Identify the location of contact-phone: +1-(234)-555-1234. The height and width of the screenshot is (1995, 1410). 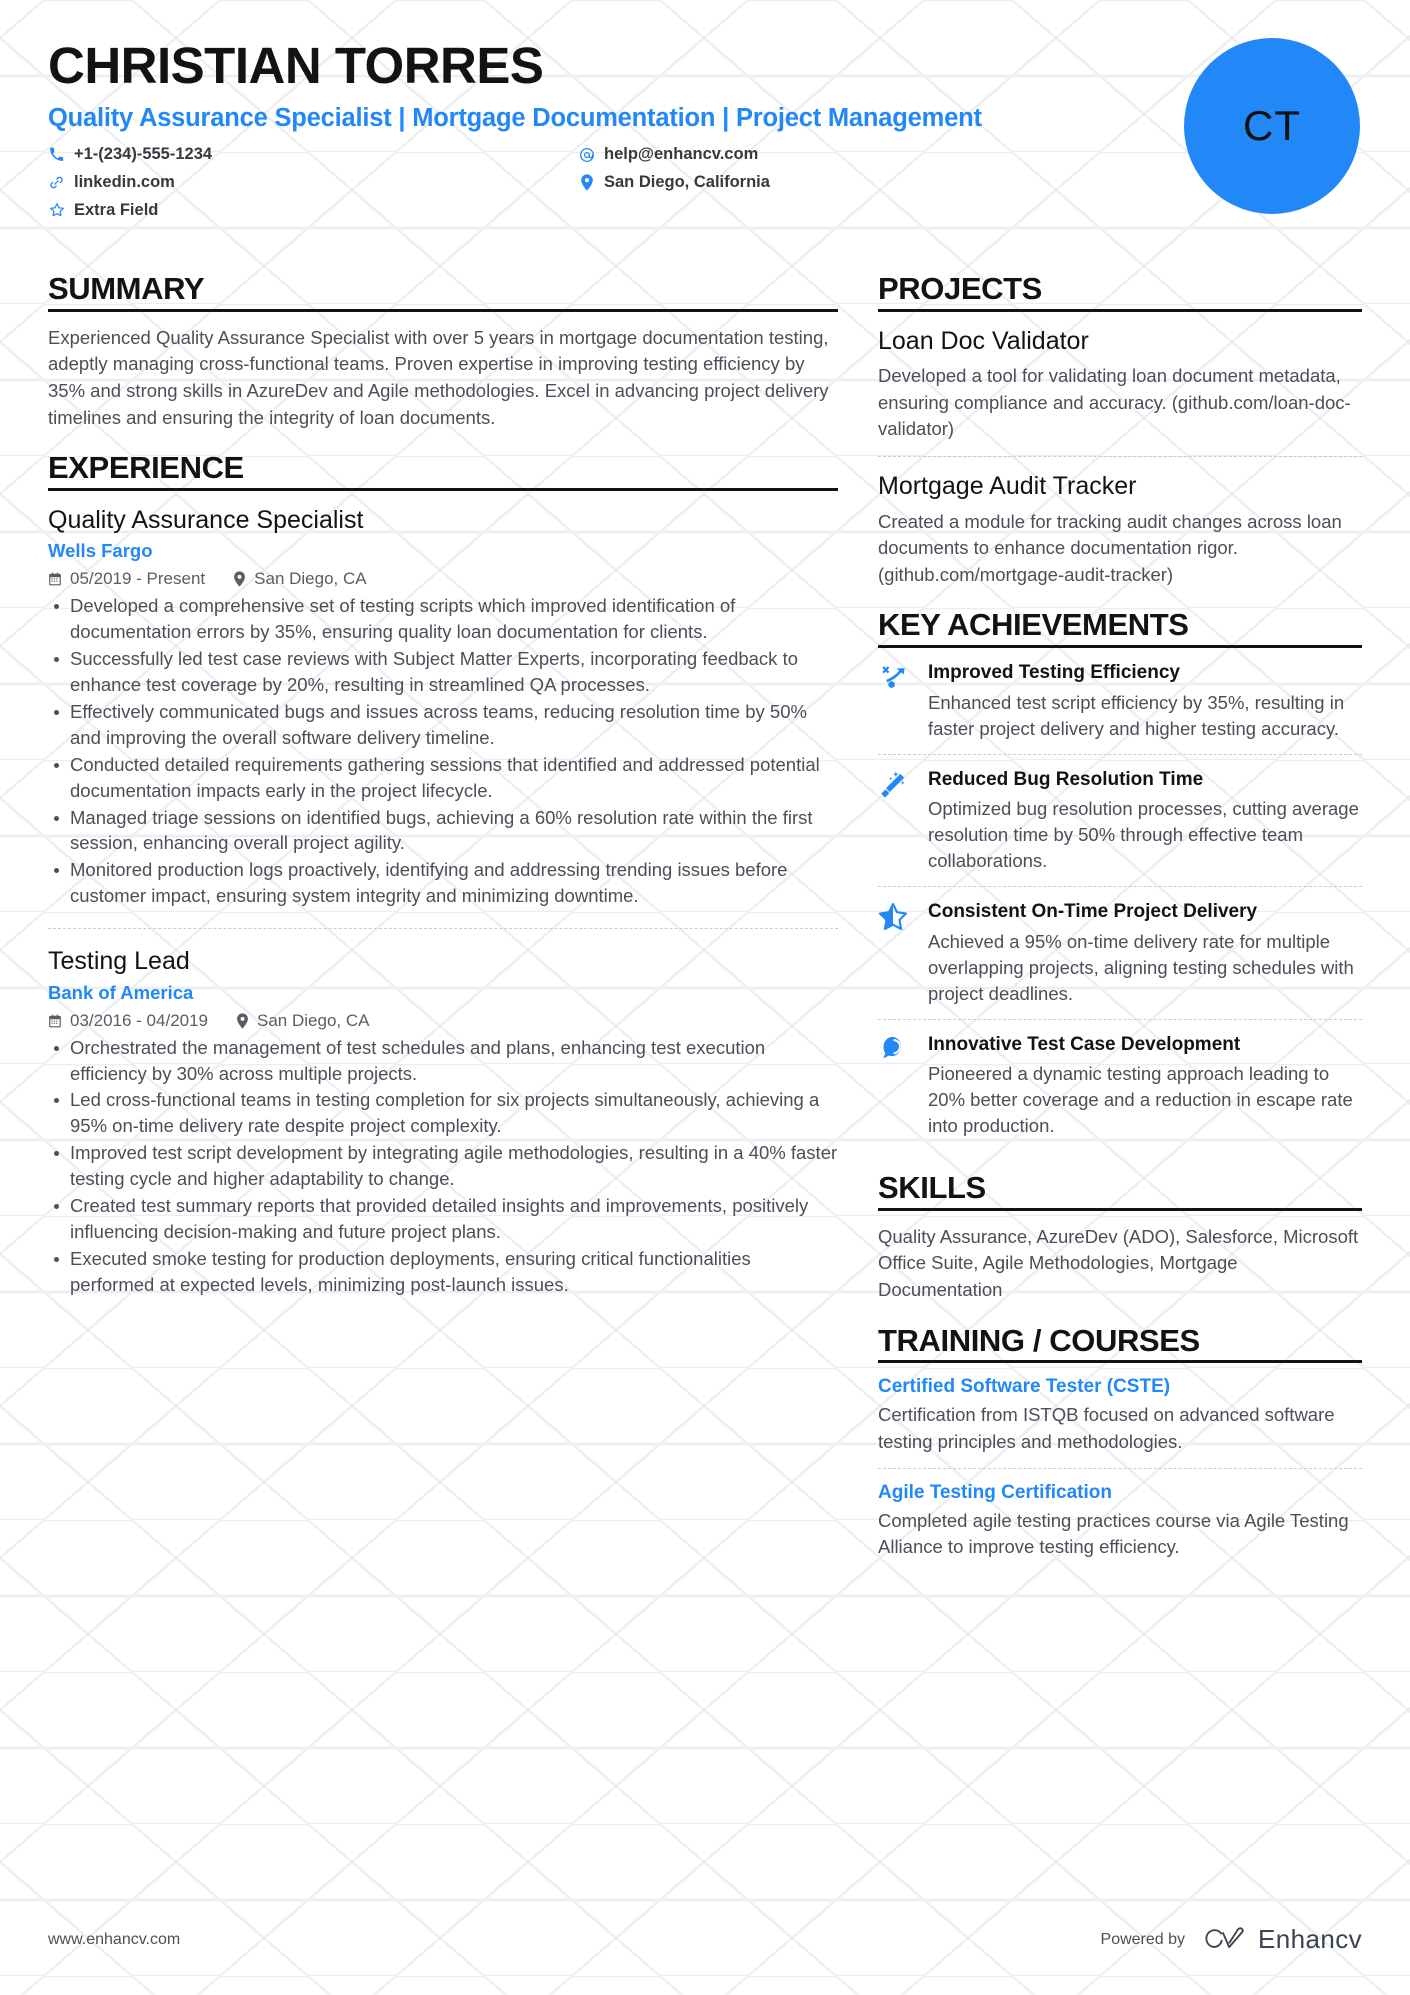
(313, 154).